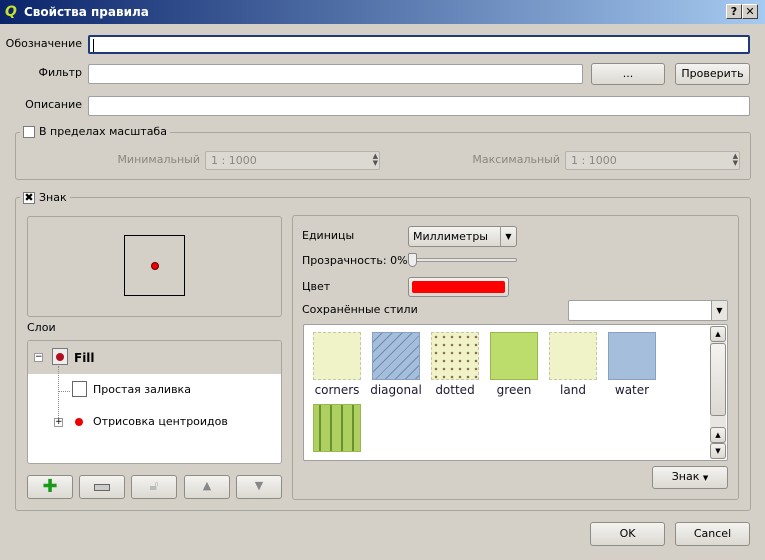  Describe the element at coordinates (50, 487) in the screenshot. I see `add-layer-button: ✚` at that location.